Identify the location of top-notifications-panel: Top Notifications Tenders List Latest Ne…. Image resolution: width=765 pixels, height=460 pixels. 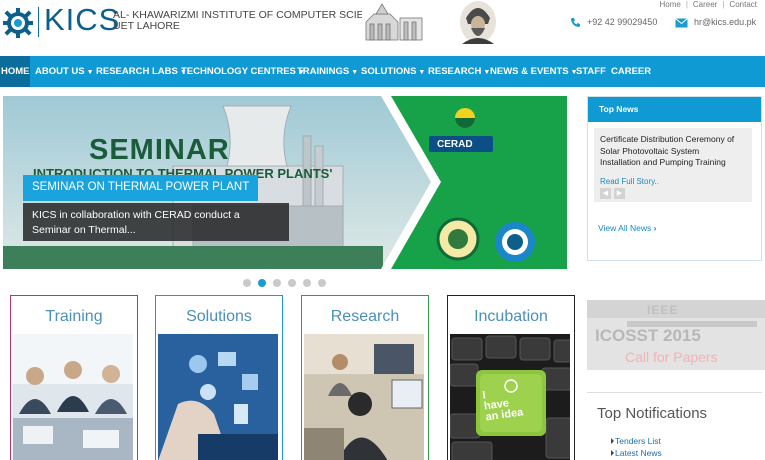
(674, 426).